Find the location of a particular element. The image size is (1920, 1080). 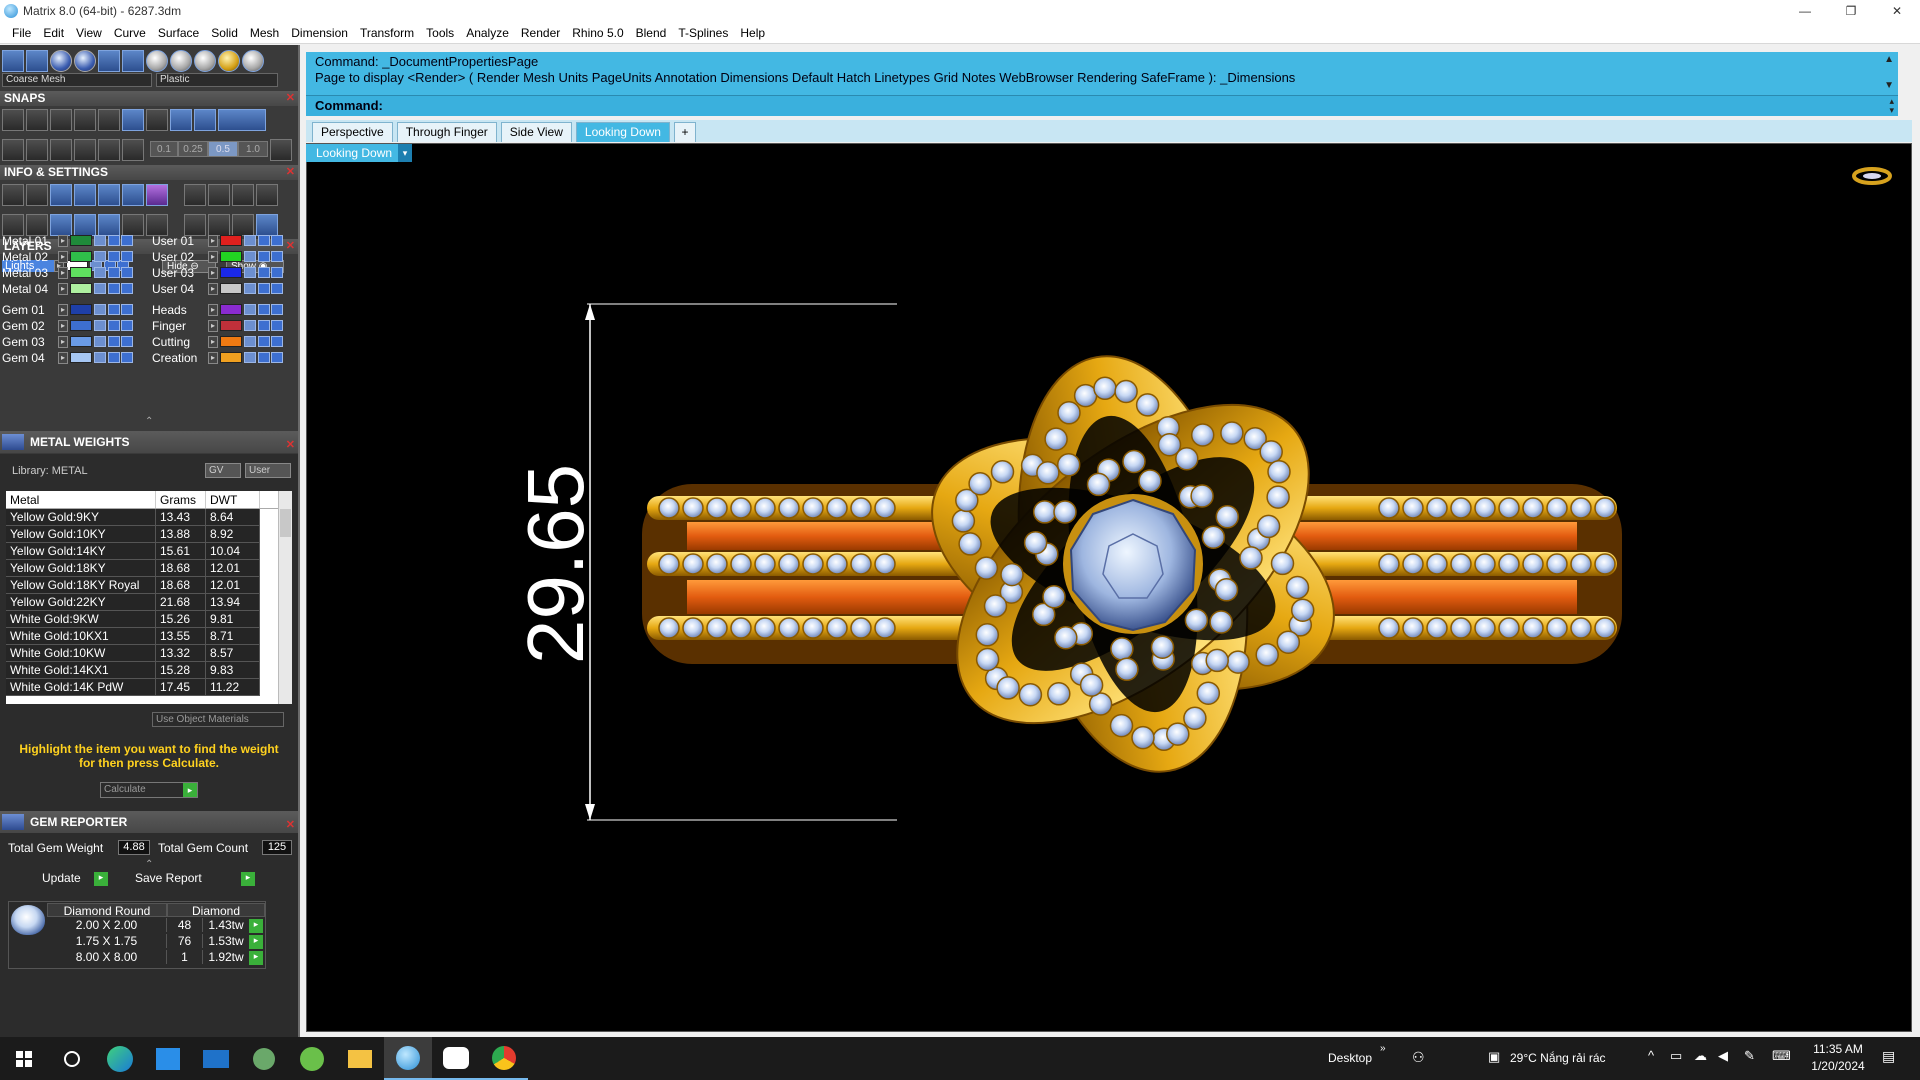

mail-icon is located at coordinates (216, 1058).